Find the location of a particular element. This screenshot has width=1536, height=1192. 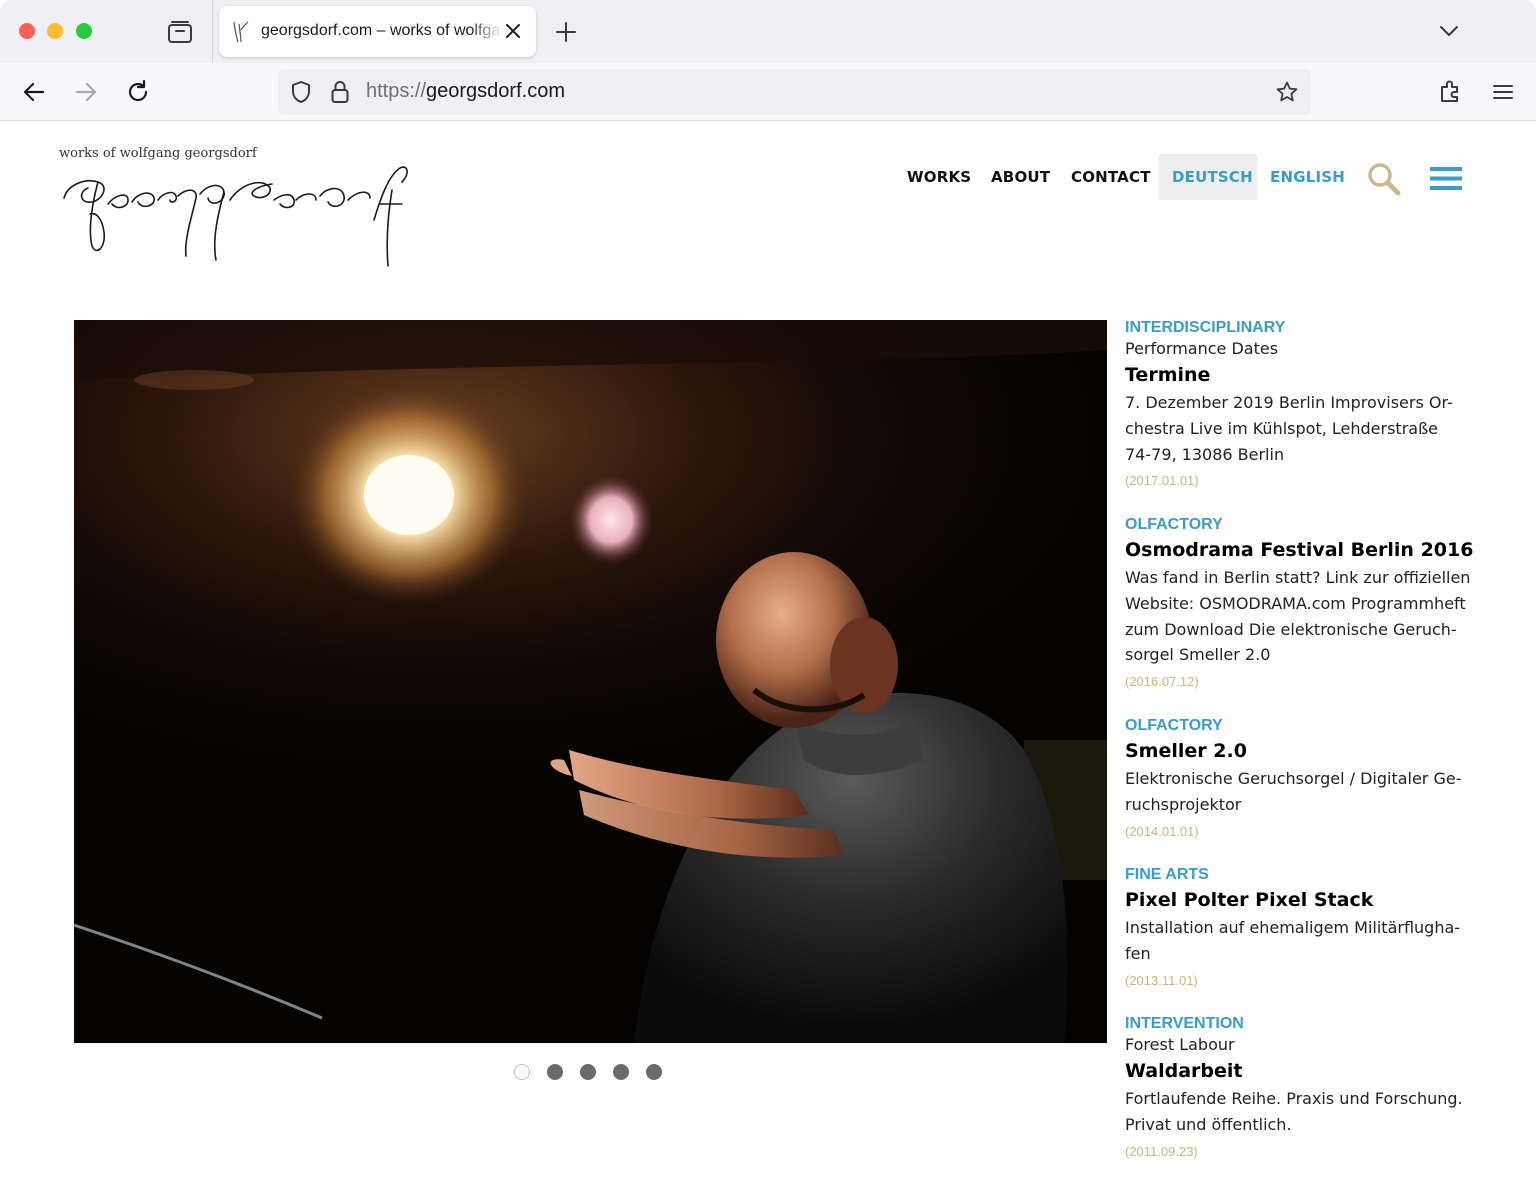

forward-arrow-icon is located at coordinates (86, 92).